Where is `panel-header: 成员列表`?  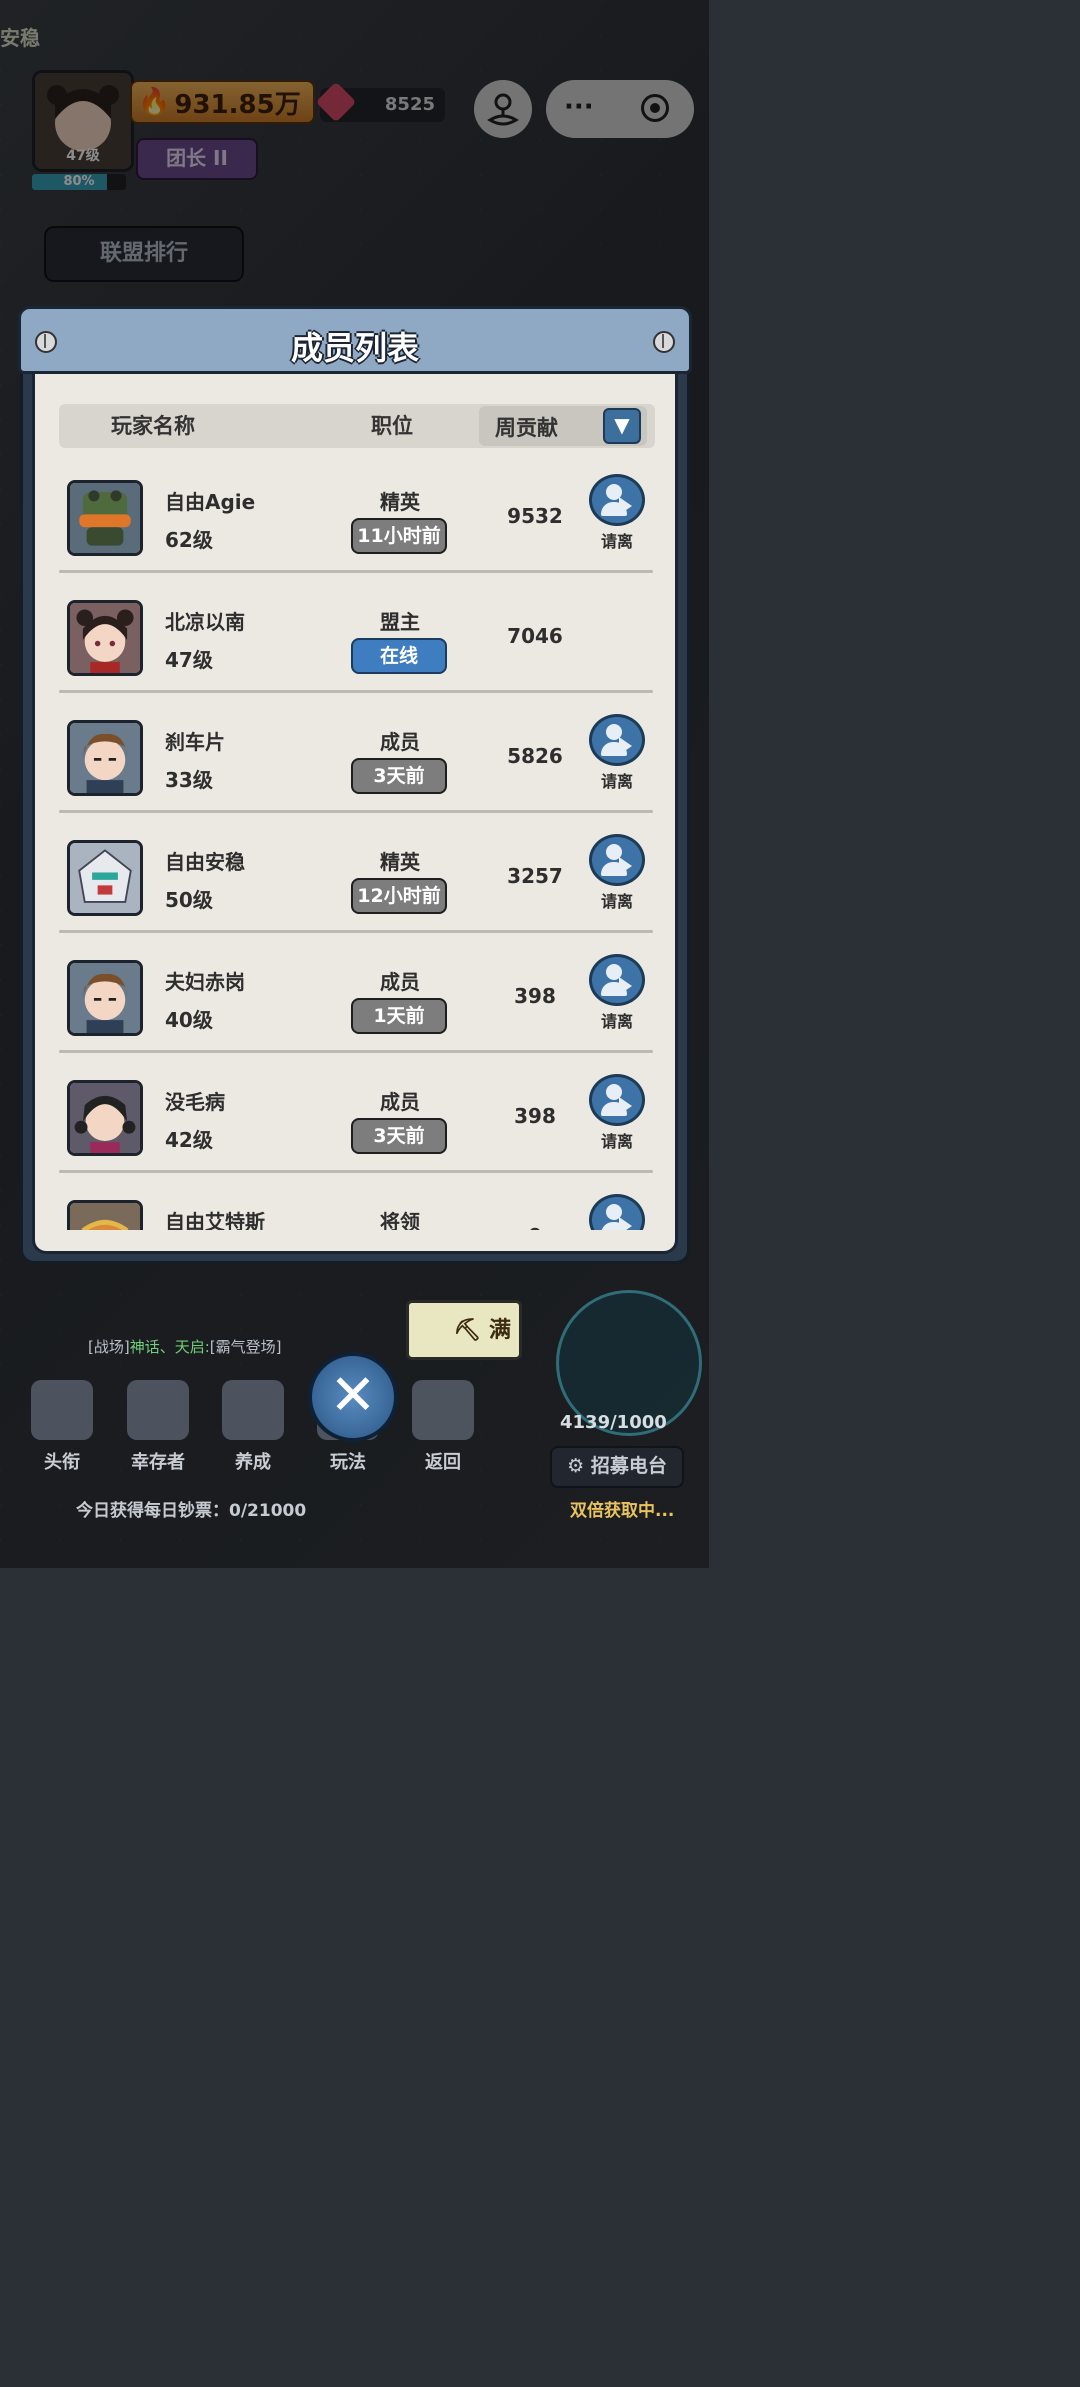
panel-header: 成员列表 is located at coordinates (355, 340).